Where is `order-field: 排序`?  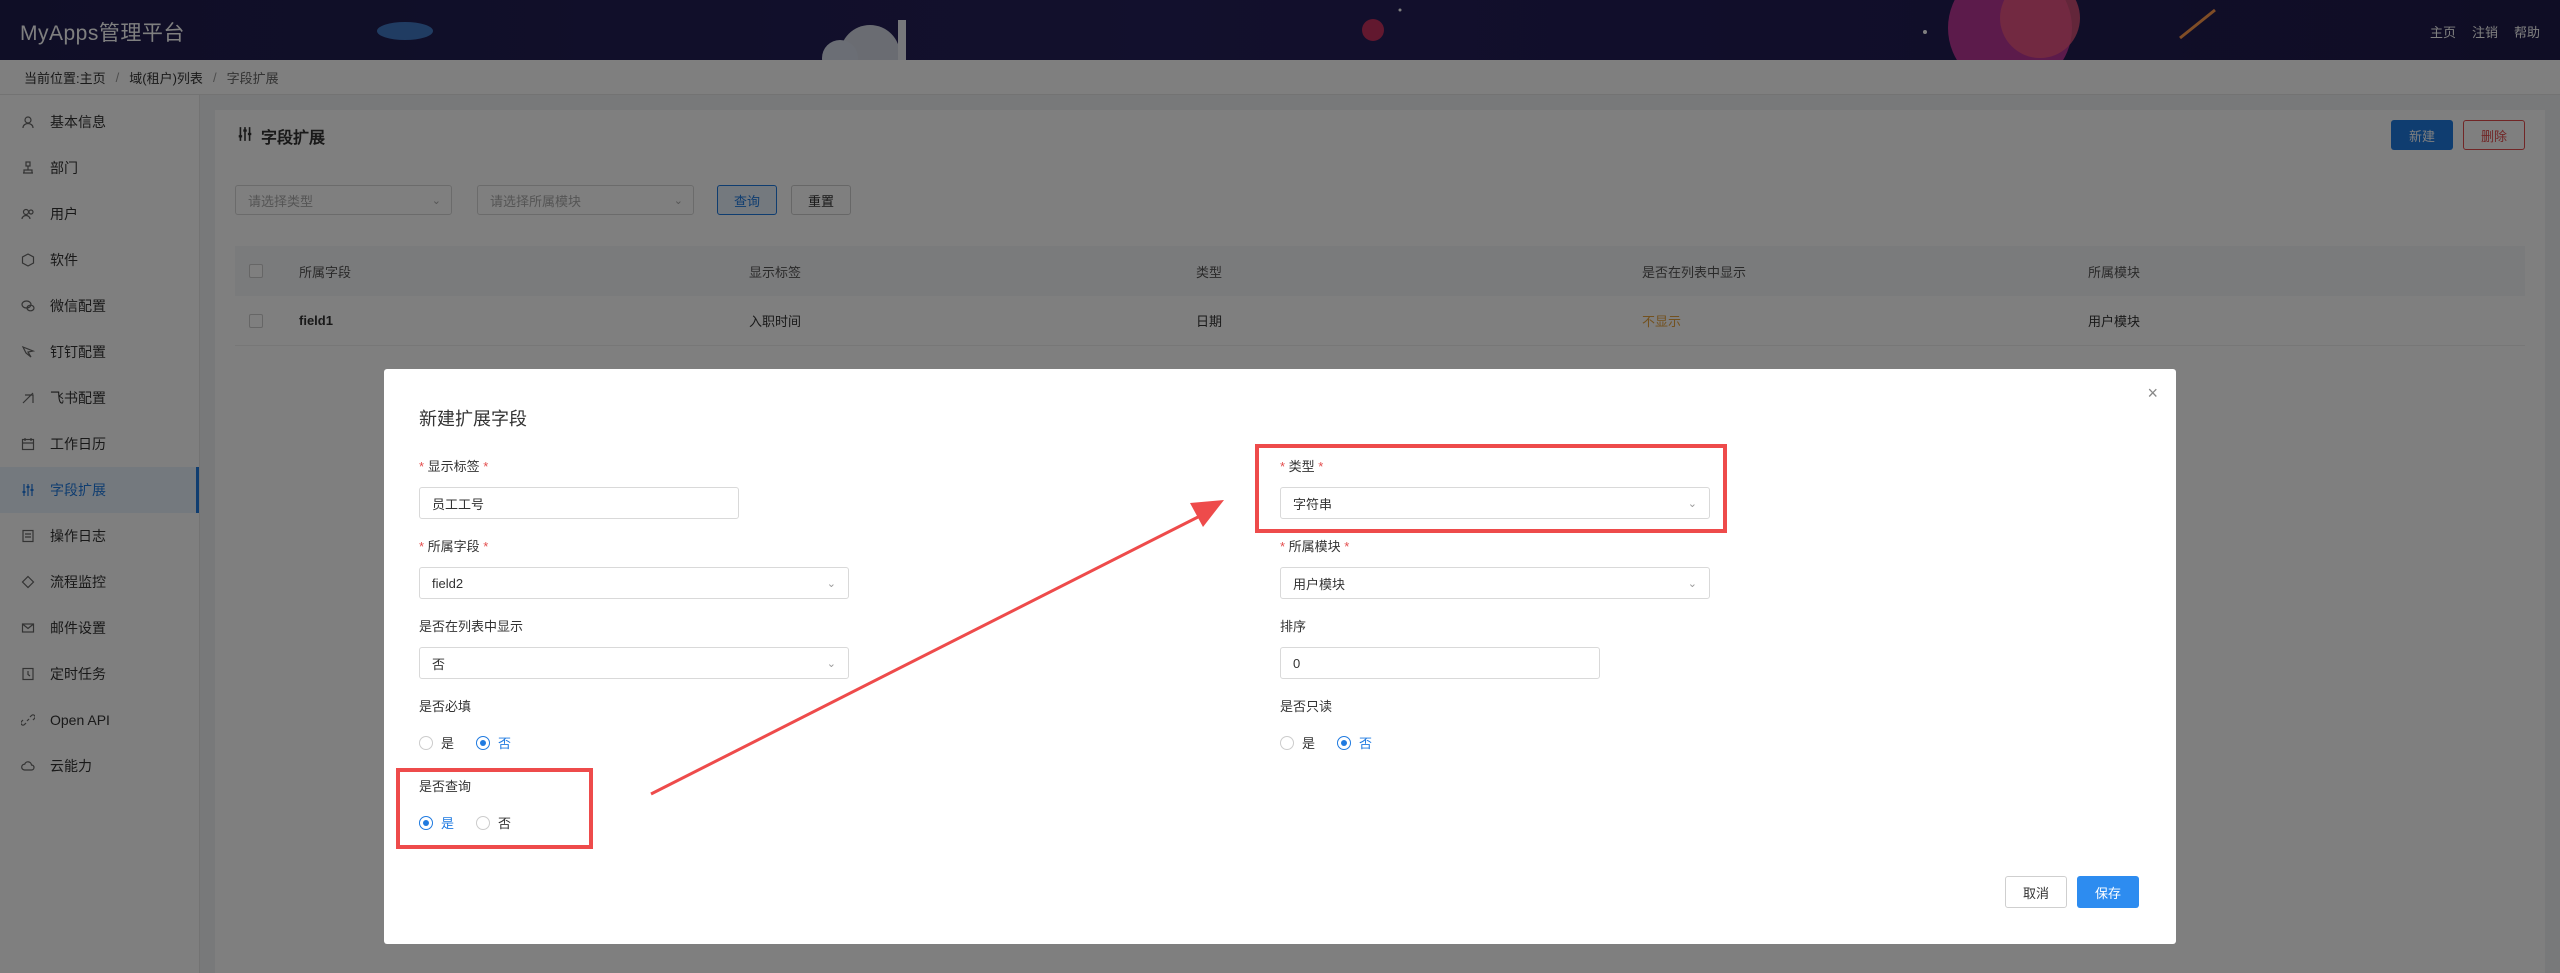 order-field: 排序 is located at coordinates (1293, 627).